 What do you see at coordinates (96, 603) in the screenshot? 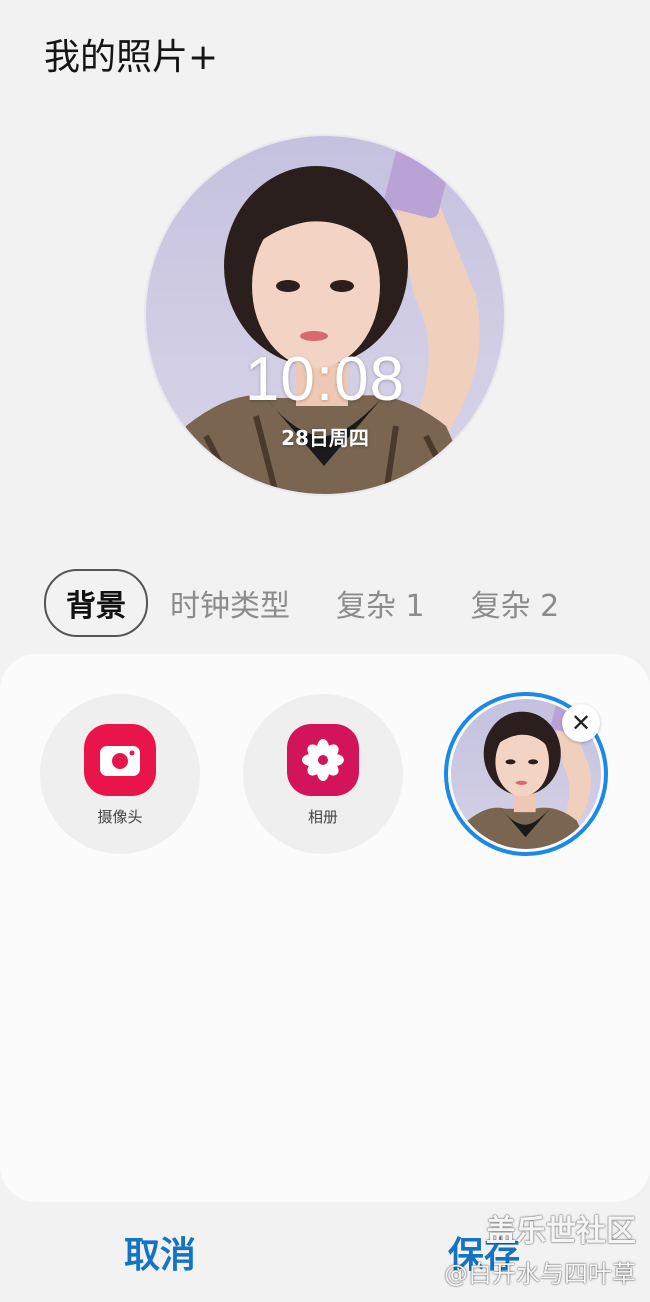
I see `tab-background: 背景` at bounding box center [96, 603].